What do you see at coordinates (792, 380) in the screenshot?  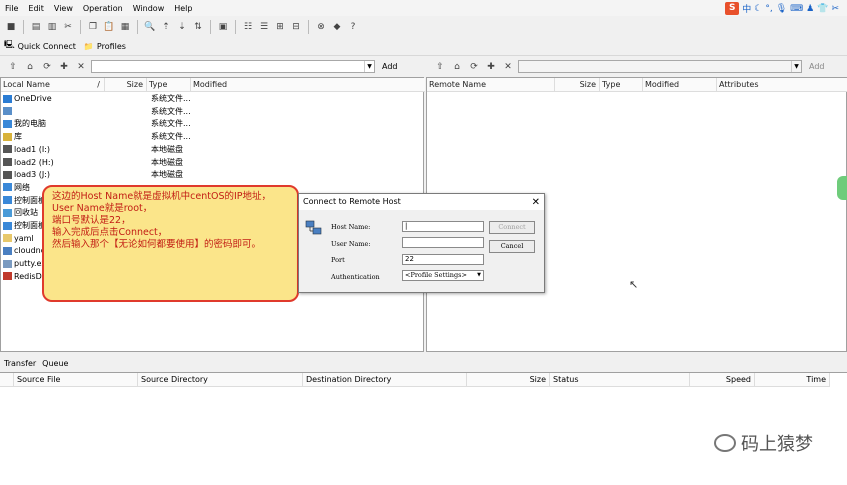 I see `col-time: Time` at bounding box center [792, 380].